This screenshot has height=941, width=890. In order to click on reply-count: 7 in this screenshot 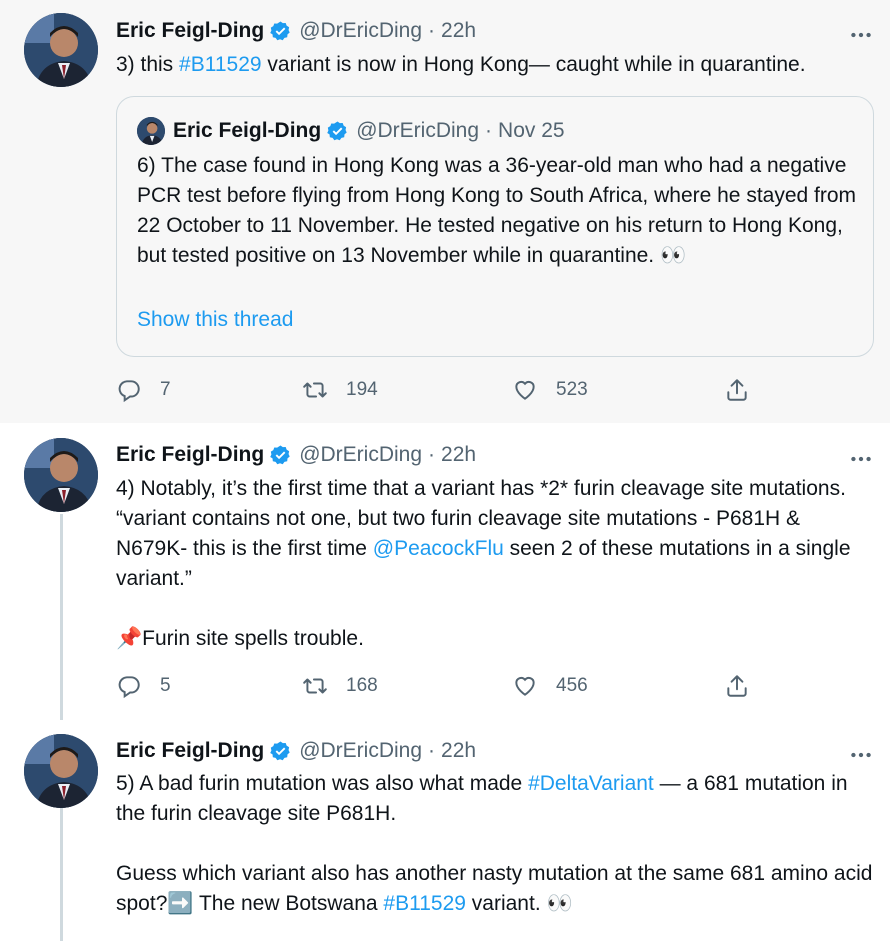, I will do `click(165, 389)`.